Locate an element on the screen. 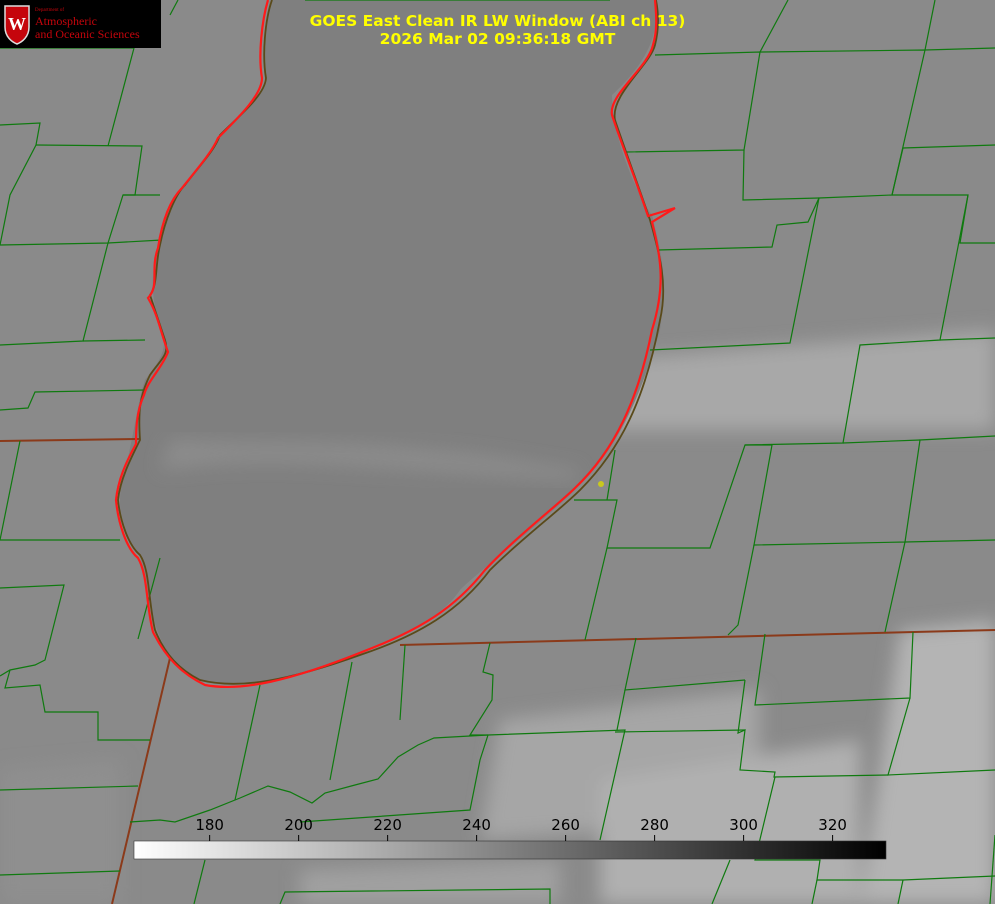 This screenshot has height=904, width=995. colorbar-tick-label: 300 is located at coordinates (743, 825).